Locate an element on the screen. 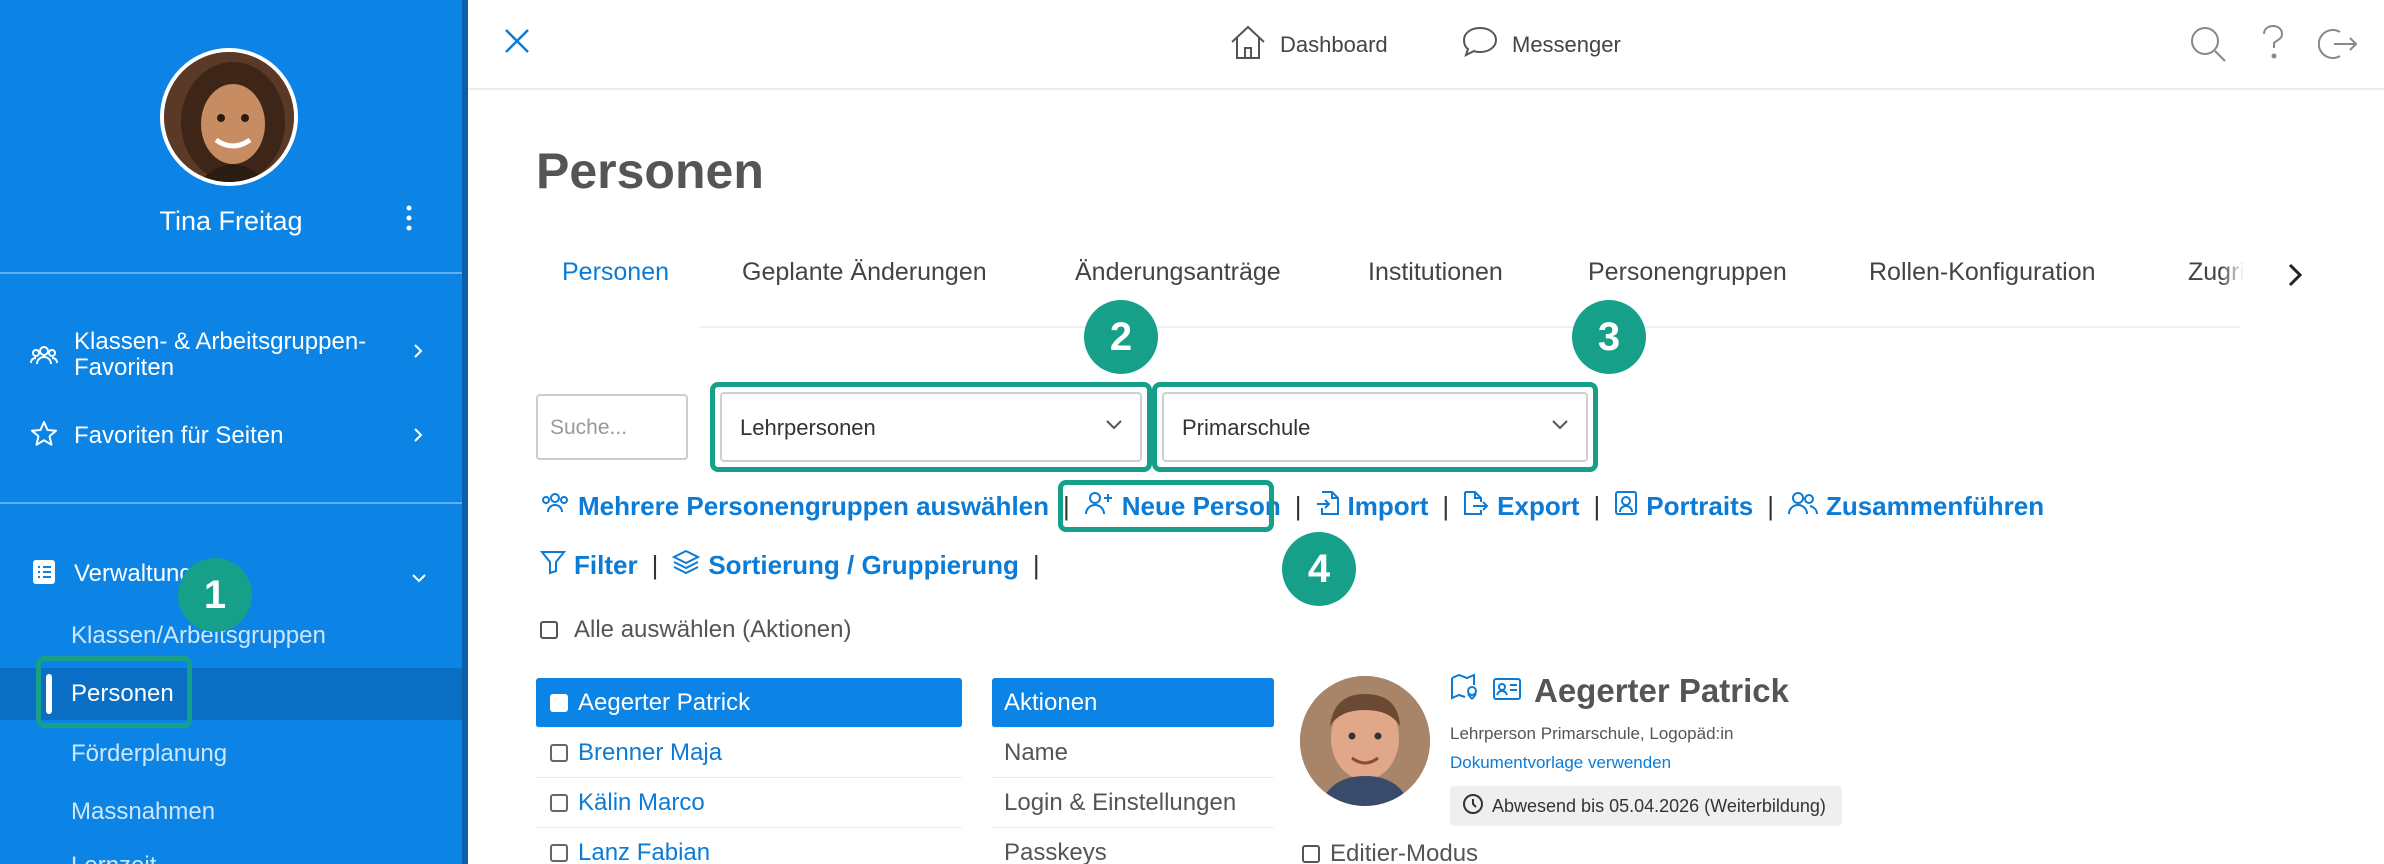 The image size is (2384, 864). menu-item-actions: Aktionen is located at coordinates (1133, 703).